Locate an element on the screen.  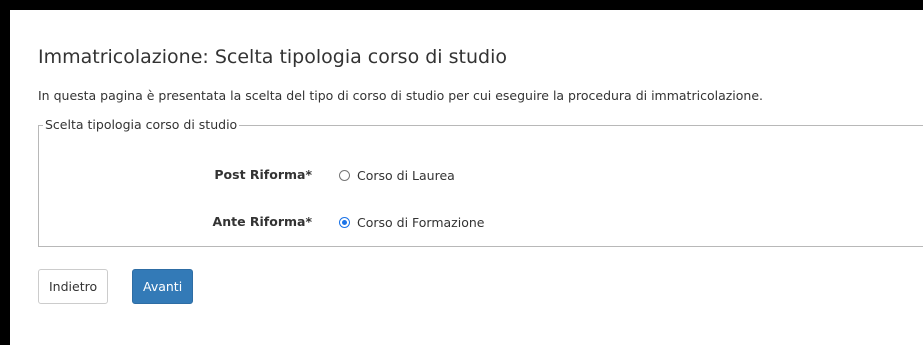
ante-riforma-label: Ante Riforma* is located at coordinates (262, 221).